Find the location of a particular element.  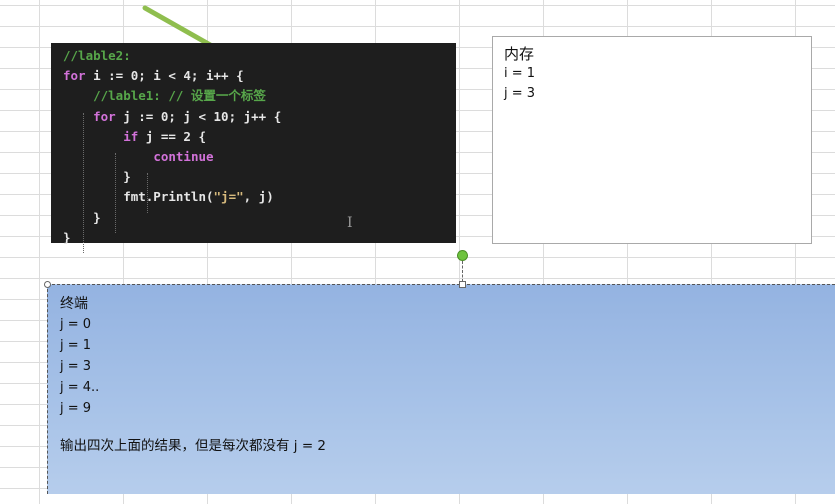

memory-title: 内存 is located at coordinates (519, 54).